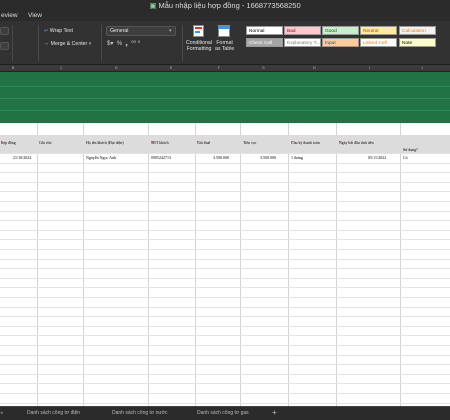 The image size is (450, 420). I want to click on cell-phone: 0905242713, so click(161, 157).